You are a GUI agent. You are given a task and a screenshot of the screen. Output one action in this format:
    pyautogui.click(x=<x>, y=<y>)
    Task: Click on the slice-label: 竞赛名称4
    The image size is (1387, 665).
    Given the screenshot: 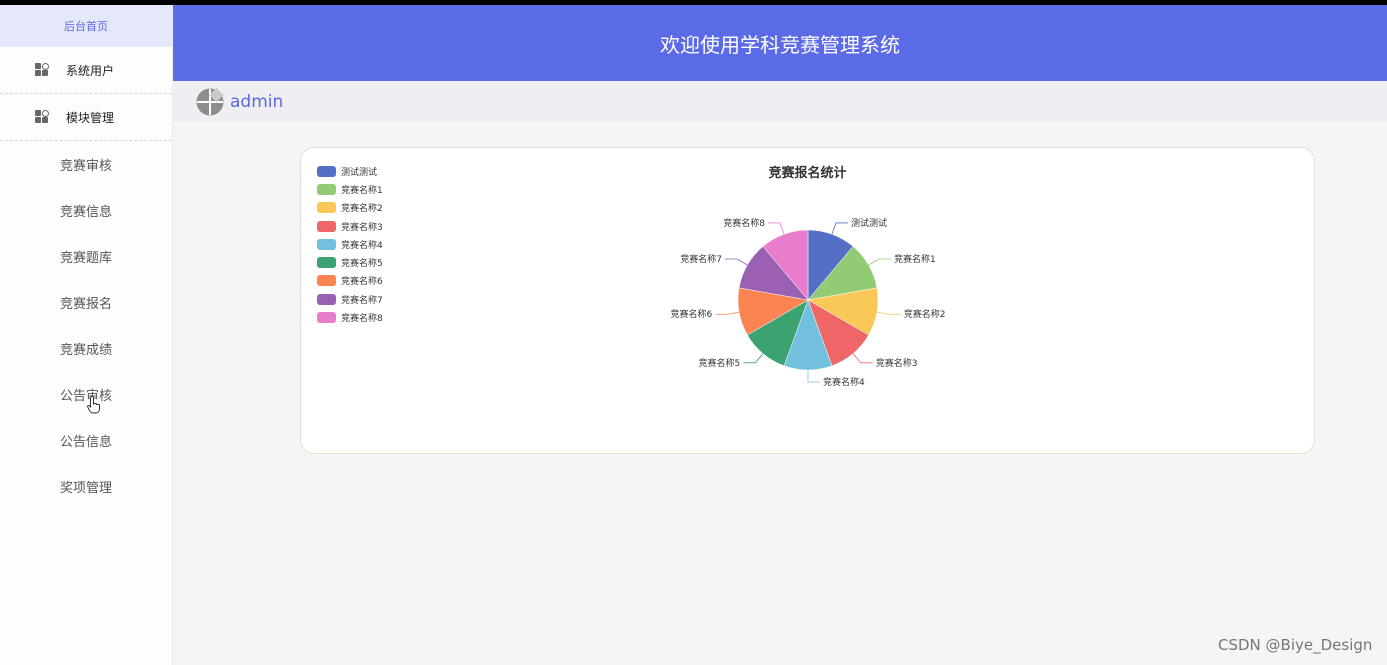 What is the action you would take?
    pyautogui.click(x=844, y=382)
    